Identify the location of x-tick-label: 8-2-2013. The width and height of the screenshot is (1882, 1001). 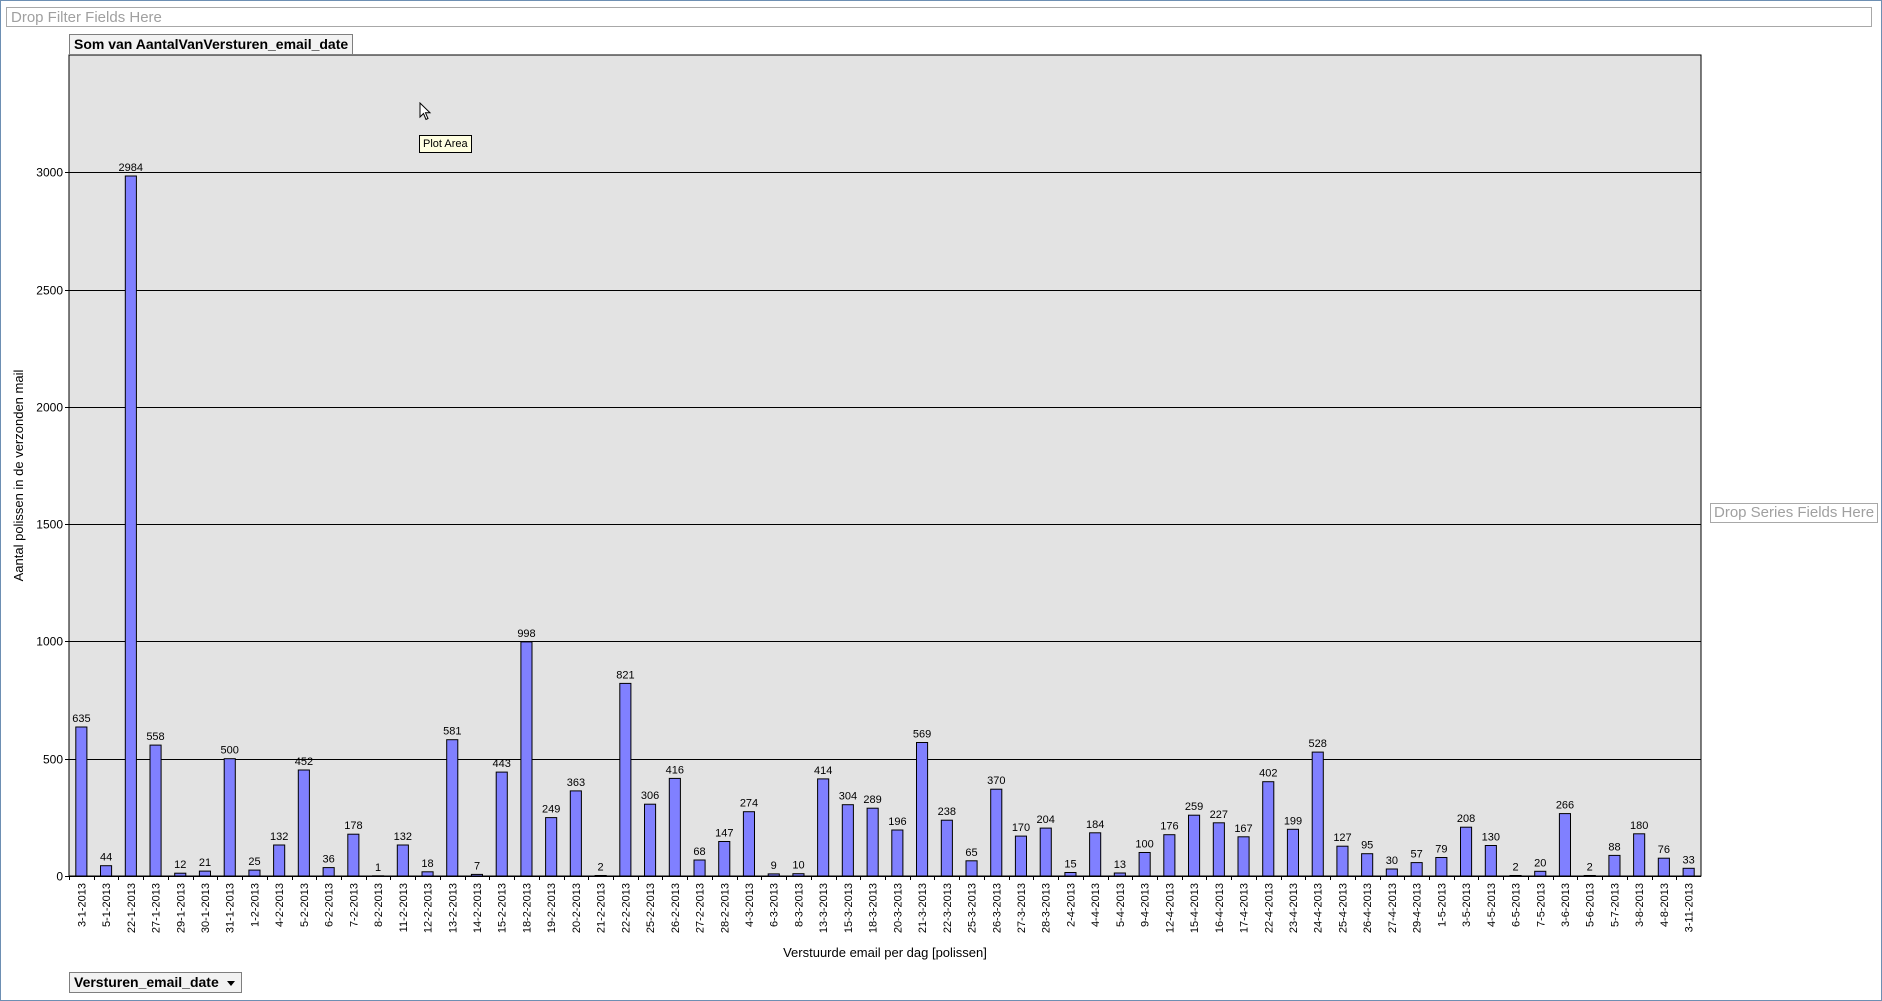
(379, 905).